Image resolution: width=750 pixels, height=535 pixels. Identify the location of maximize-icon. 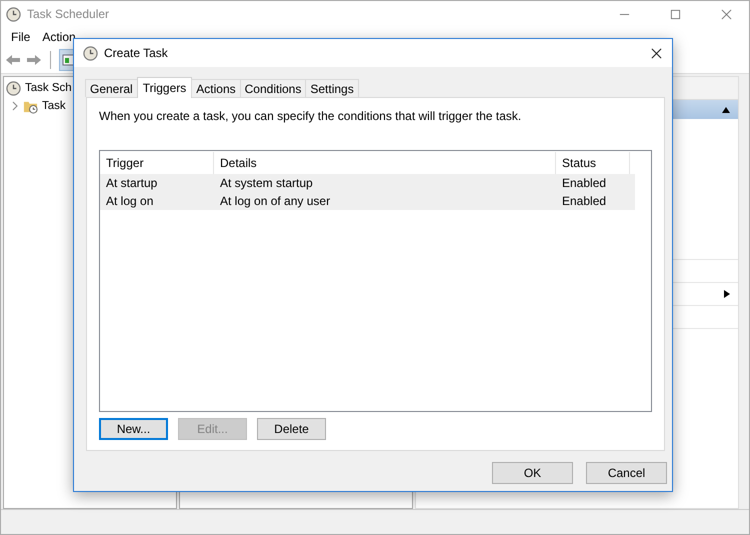
(675, 14).